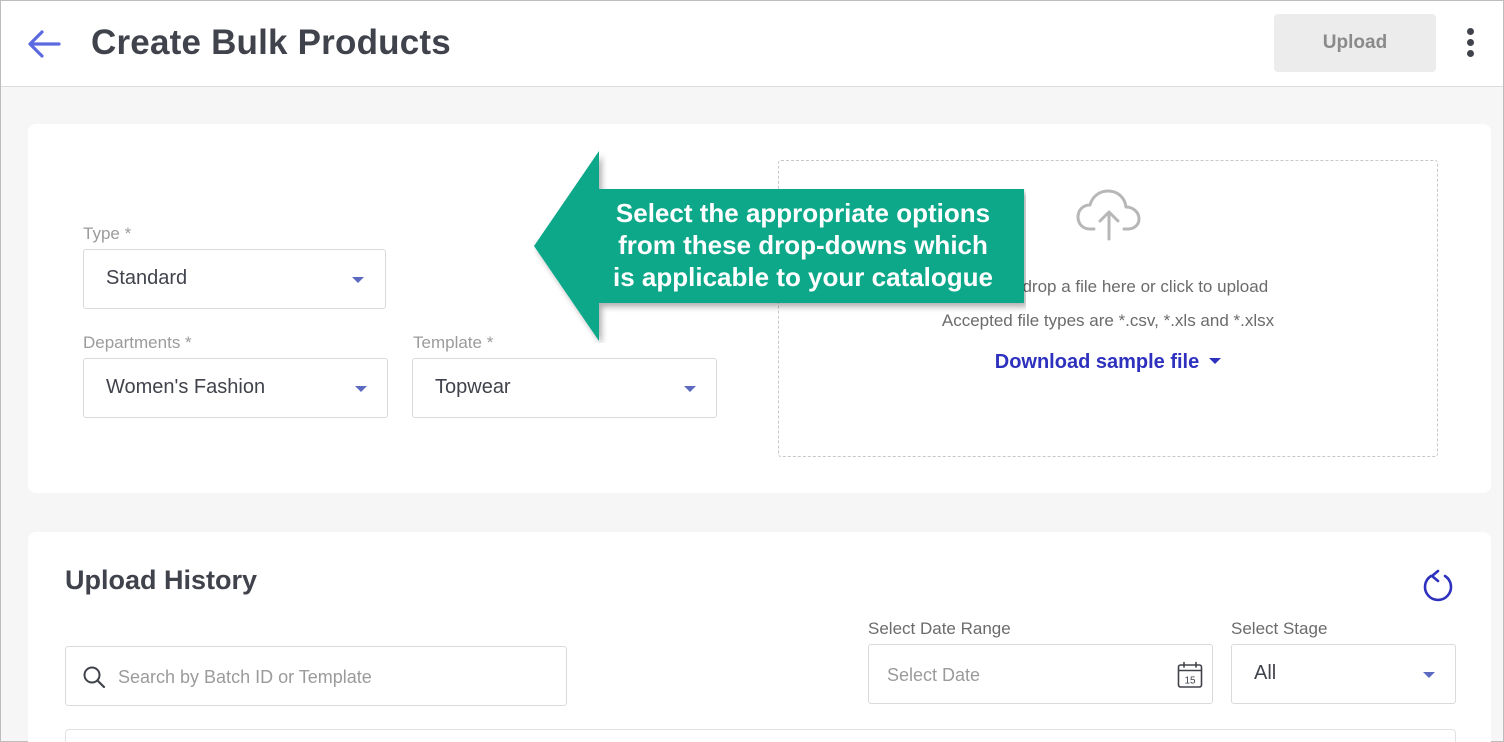  Describe the element at coordinates (564, 388) in the screenshot. I see `template-select: Topwear` at that location.